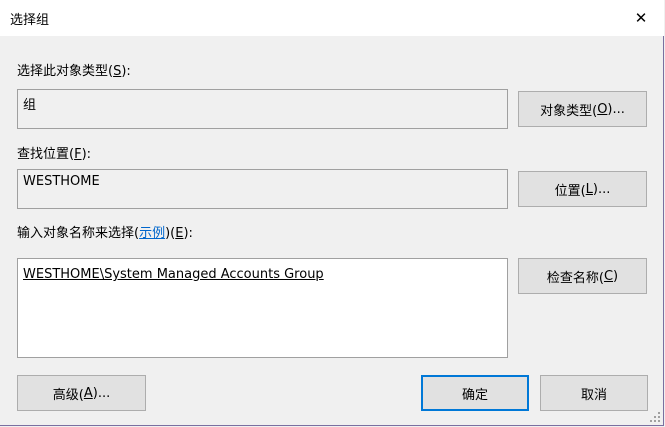  I want to click on object-names-label: 输入对象名称来选择(示例)(E):, so click(105, 233).